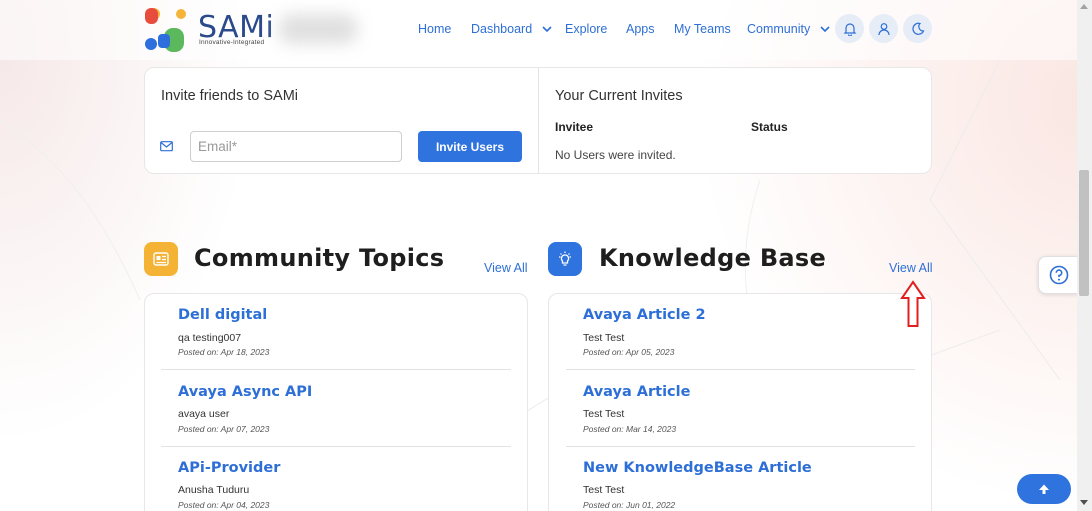 The height and width of the screenshot is (511, 1092). I want to click on scrollbar-thumb, so click(1084, 233).